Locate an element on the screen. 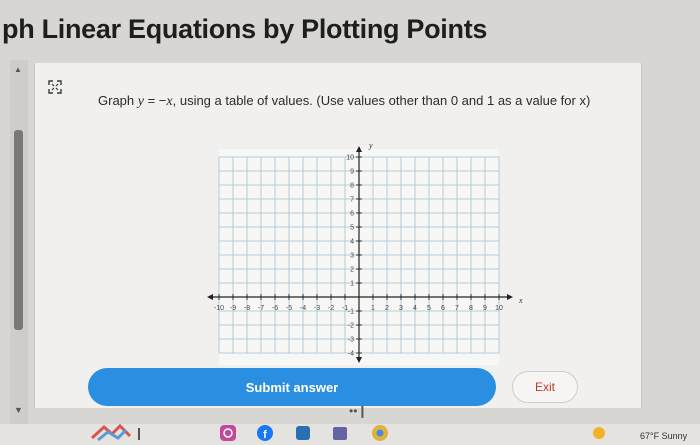 The width and height of the screenshot is (700, 445). apps-icon is located at coordinates (120, 433).